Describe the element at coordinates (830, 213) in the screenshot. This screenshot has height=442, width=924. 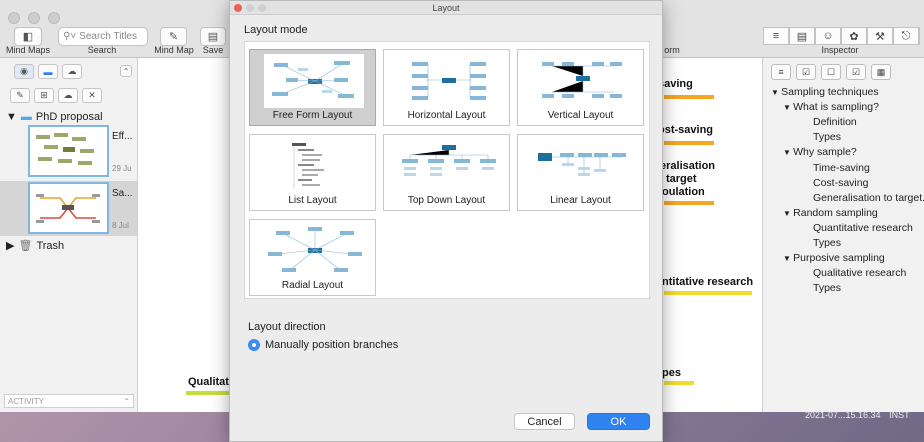
I see `outline-item: ▼ Random sampling` at that location.